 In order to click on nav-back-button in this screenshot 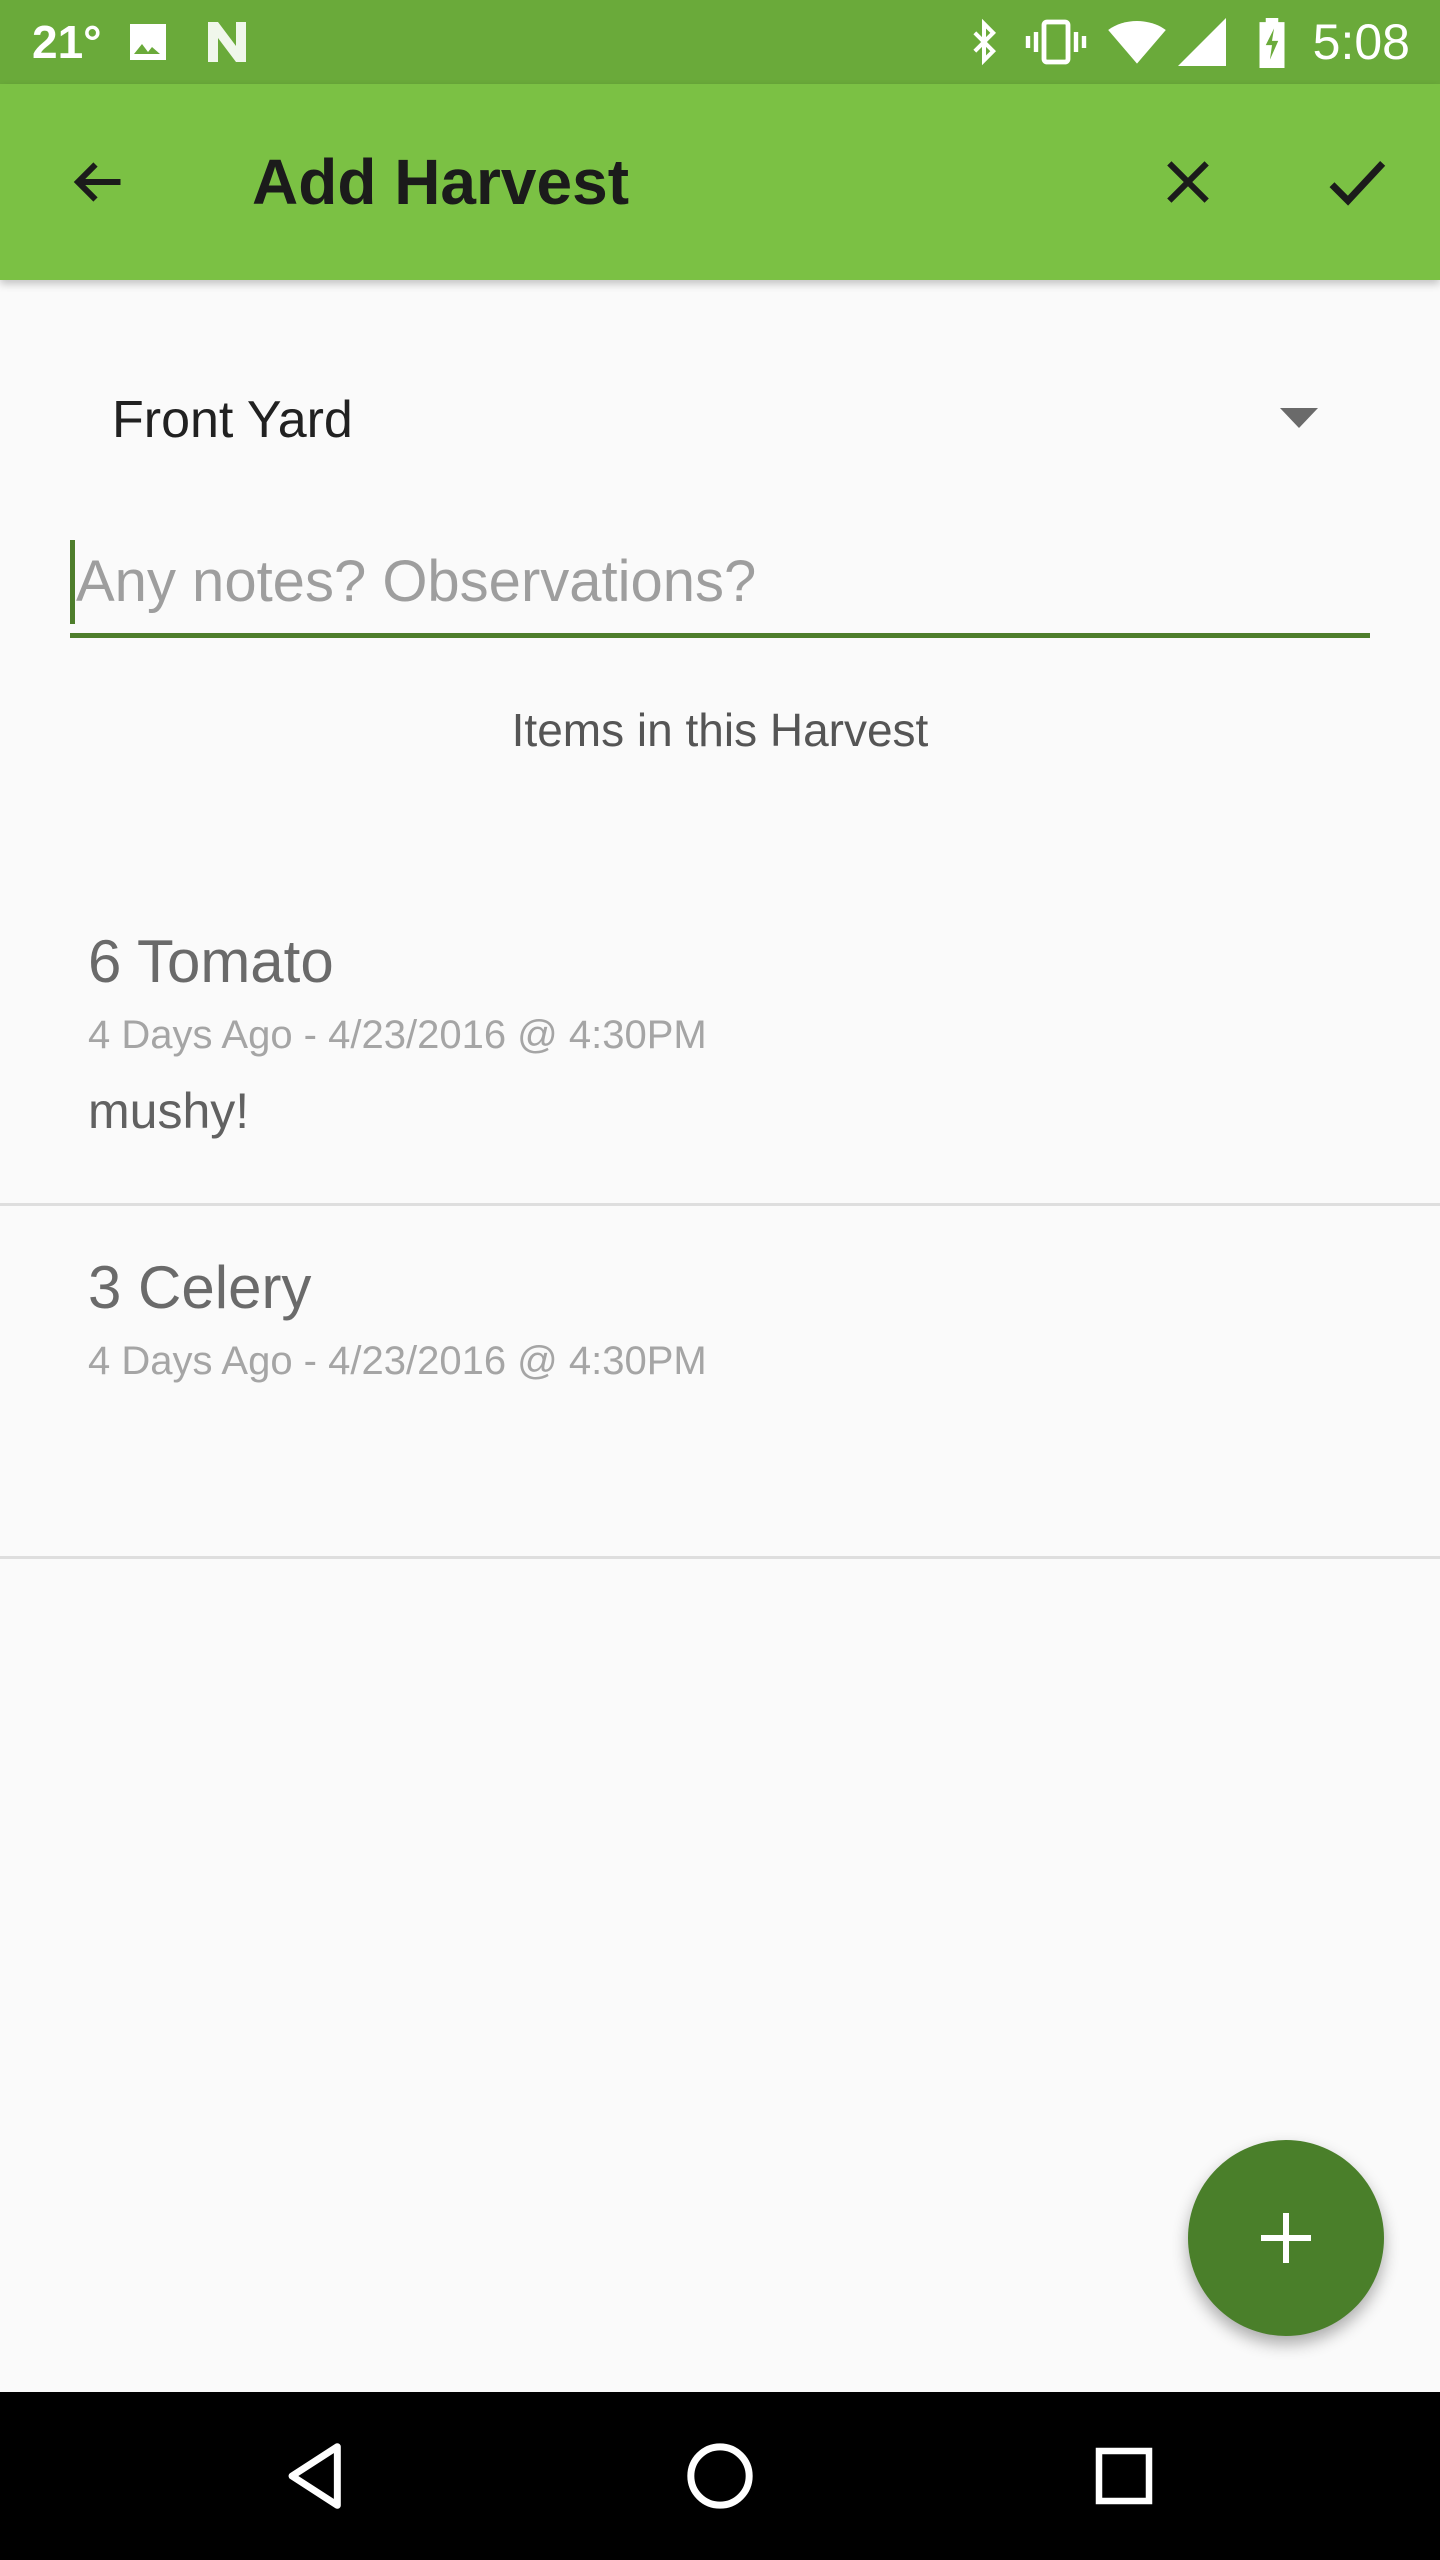, I will do `click(316, 2476)`.